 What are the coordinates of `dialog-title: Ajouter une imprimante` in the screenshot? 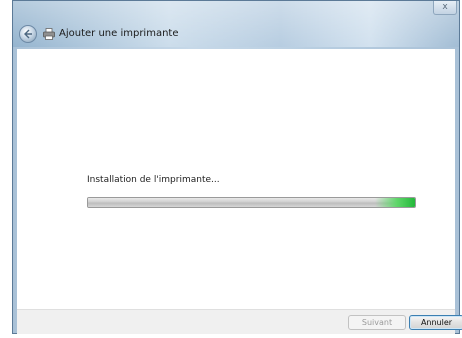 It's located at (119, 33).